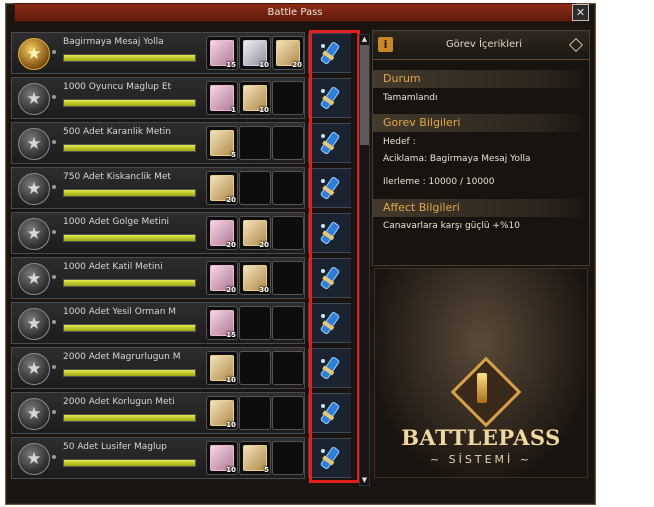  Describe the element at coordinates (484, 44) in the screenshot. I see `detail-header-title: Görev İçerikleri` at that location.